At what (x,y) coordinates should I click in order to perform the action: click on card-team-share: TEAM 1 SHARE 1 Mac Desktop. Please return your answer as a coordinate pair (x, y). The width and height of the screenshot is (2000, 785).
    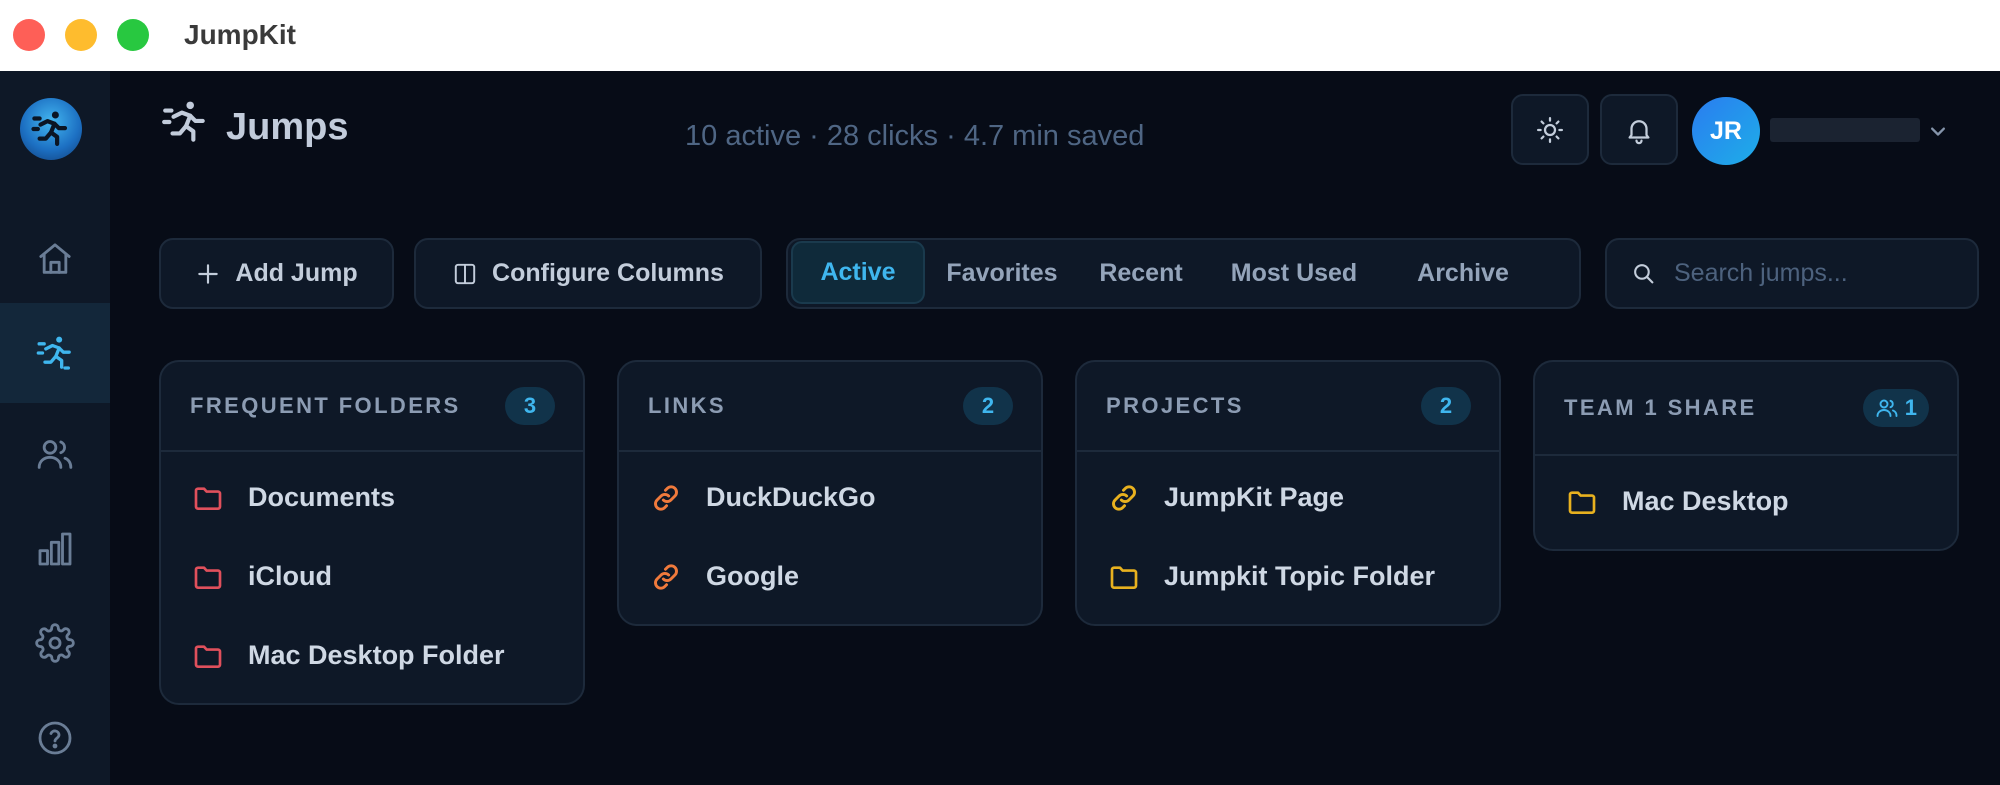
    Looking at the image, I should click on (1746, 455).